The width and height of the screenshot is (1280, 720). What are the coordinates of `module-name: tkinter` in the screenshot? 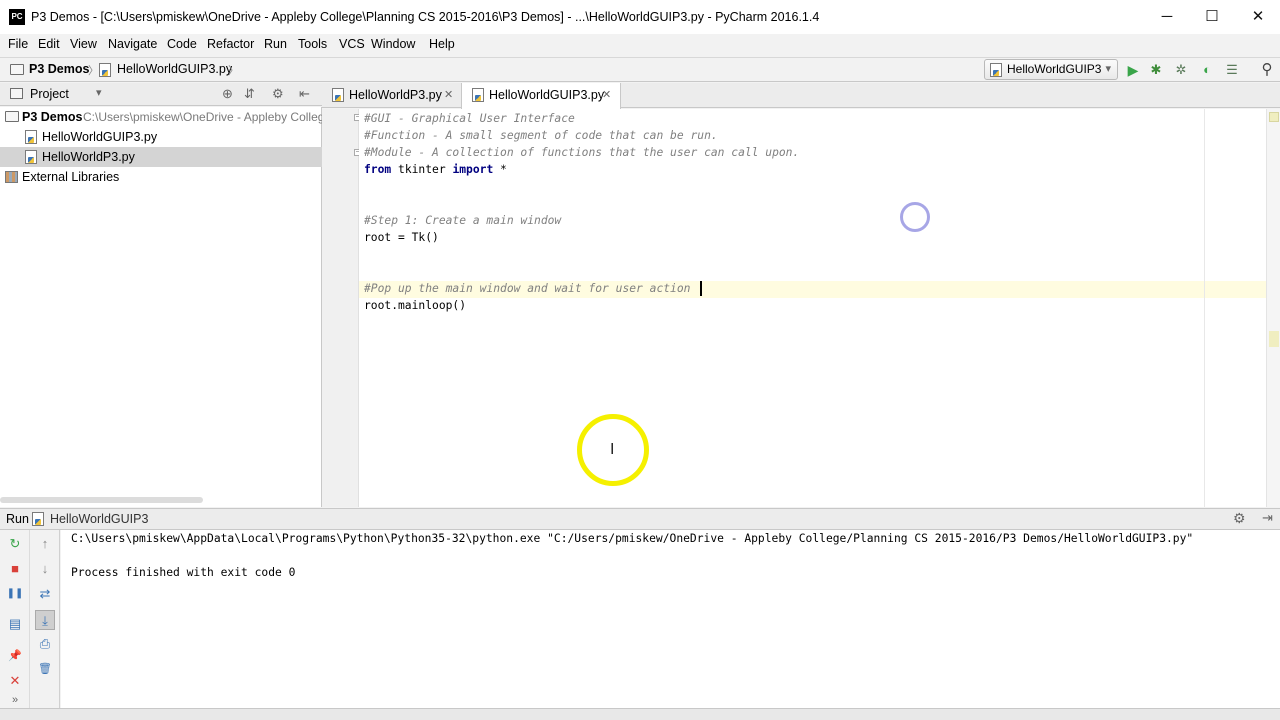 It's located at (422, 169).